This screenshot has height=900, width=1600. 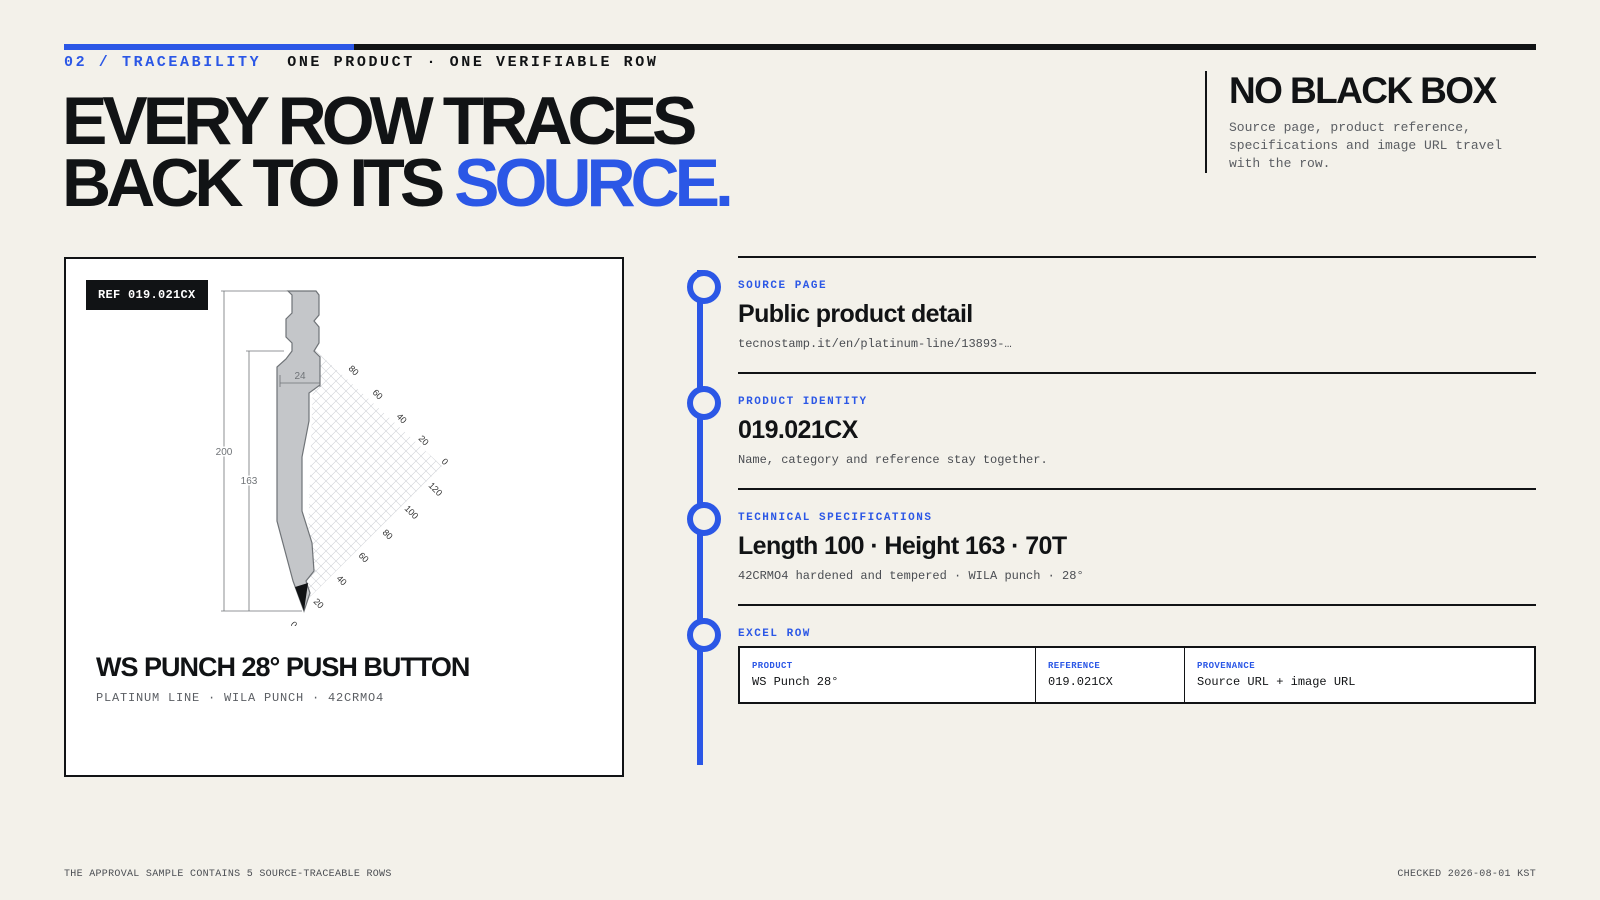 What do you see at coordinates (354, 370) in the screenshot?
I see `scale-upper-tick: 80` at bounding box center [354, 370].